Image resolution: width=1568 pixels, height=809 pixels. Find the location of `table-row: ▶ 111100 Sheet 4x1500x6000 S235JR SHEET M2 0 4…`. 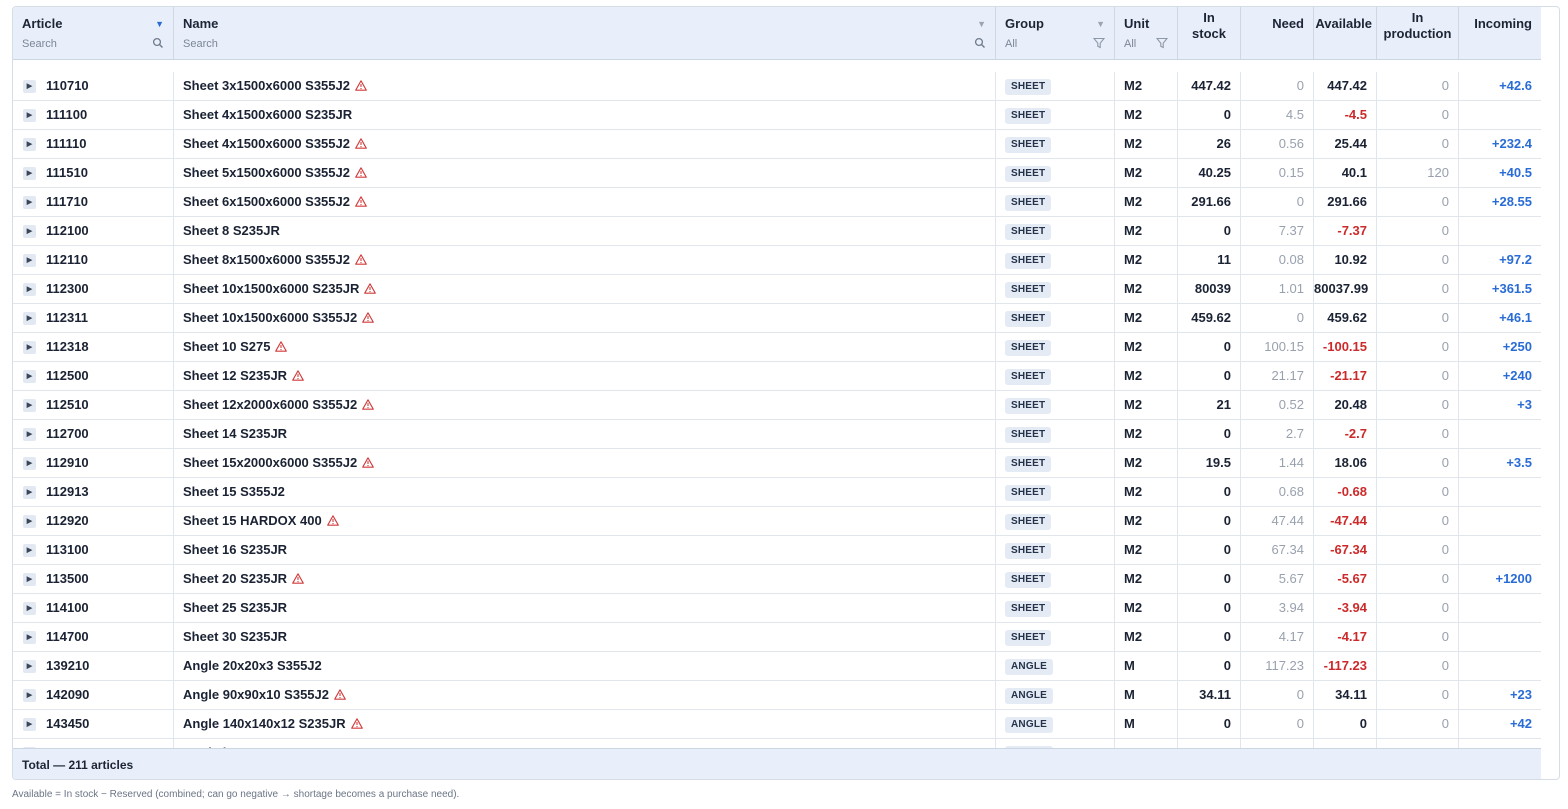

table-row: ▶ 111100 Sheet 4x1500x6000 S235JR SHEET M2 0 4… is located at coordinates (777, 115).